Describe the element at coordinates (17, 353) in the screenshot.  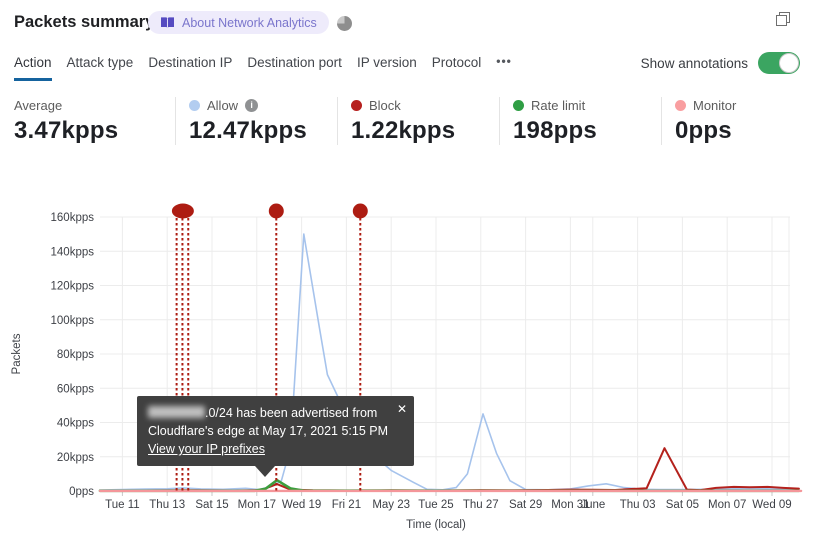
I see `y-axis-title: Packets` at that location.